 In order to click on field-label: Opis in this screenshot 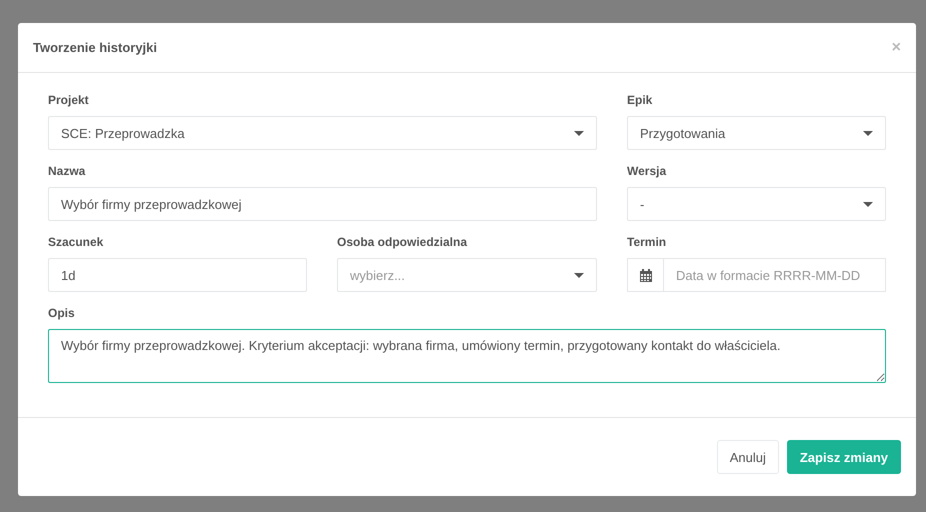, I will do `click(62, 313)`.